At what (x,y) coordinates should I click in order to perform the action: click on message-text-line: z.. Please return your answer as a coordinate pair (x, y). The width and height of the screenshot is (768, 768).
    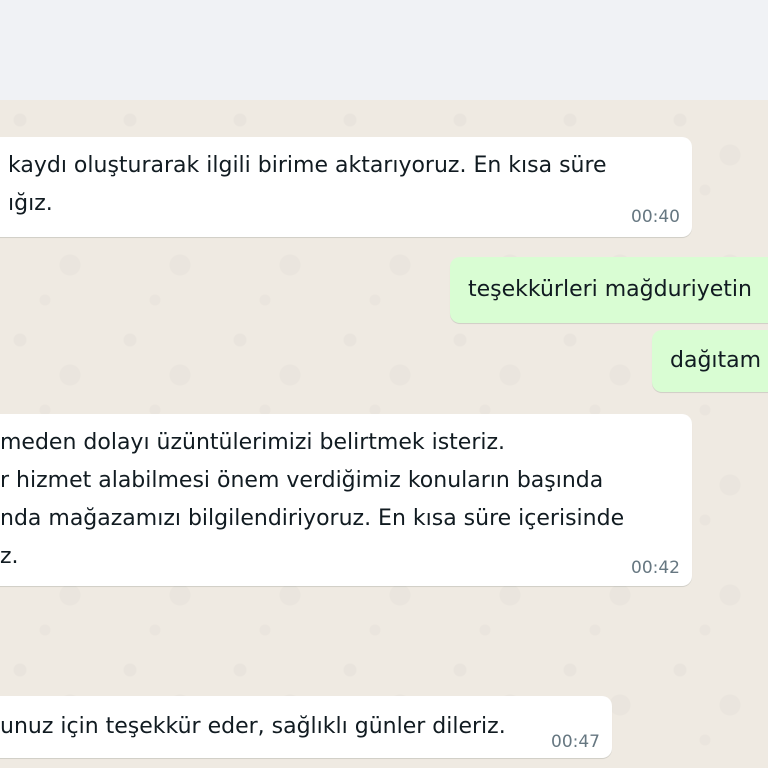
    Looking at the image, I should click on (9, 556).